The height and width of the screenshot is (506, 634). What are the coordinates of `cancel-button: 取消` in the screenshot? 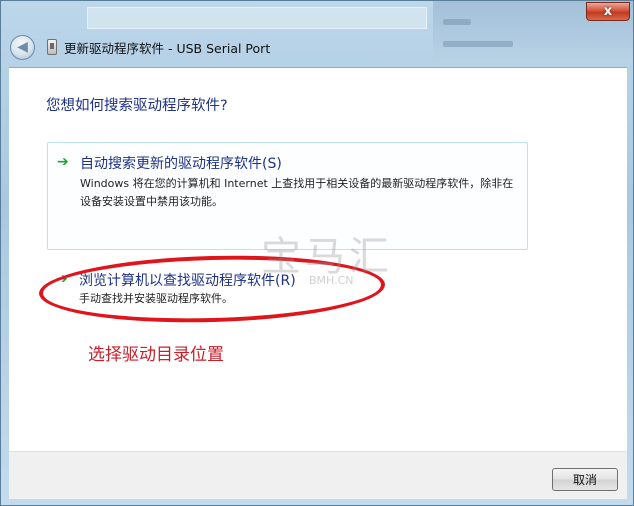 It's located at (585, 479).